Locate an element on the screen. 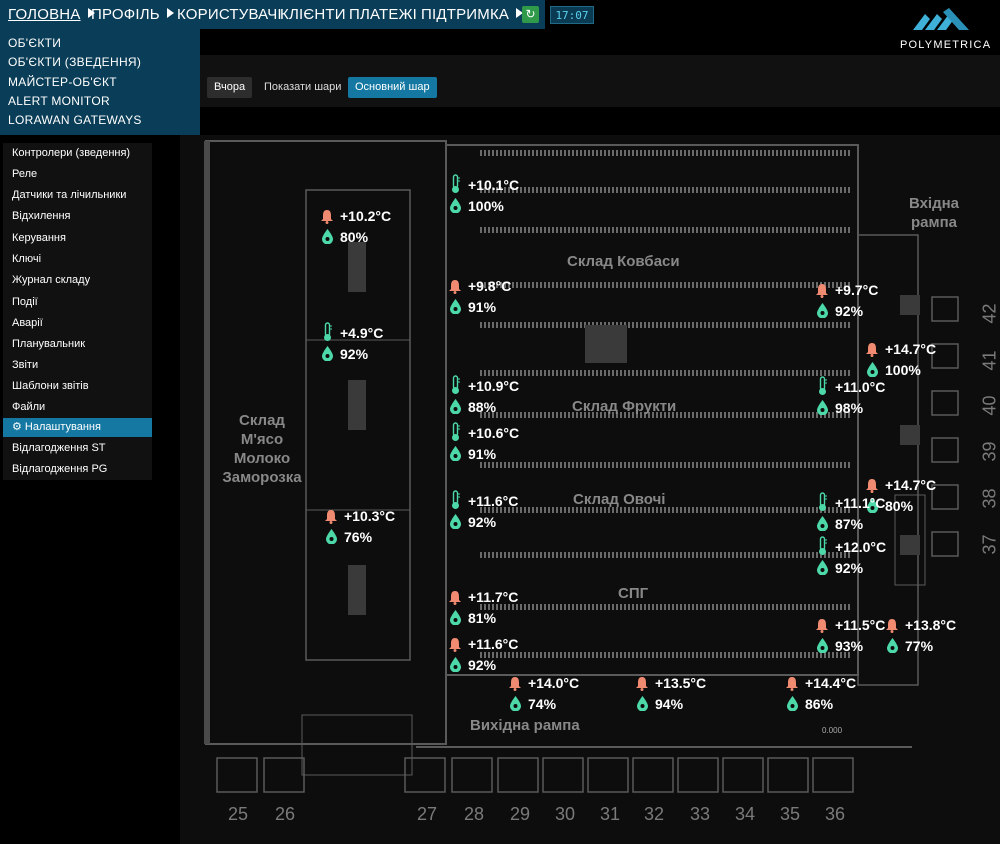  dock-number-bottom: 30 is located at coordinates (565, 814).